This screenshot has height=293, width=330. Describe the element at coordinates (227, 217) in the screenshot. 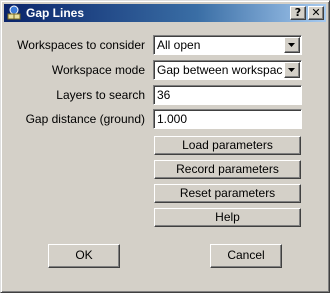

I see `help-button: Help` at that location.